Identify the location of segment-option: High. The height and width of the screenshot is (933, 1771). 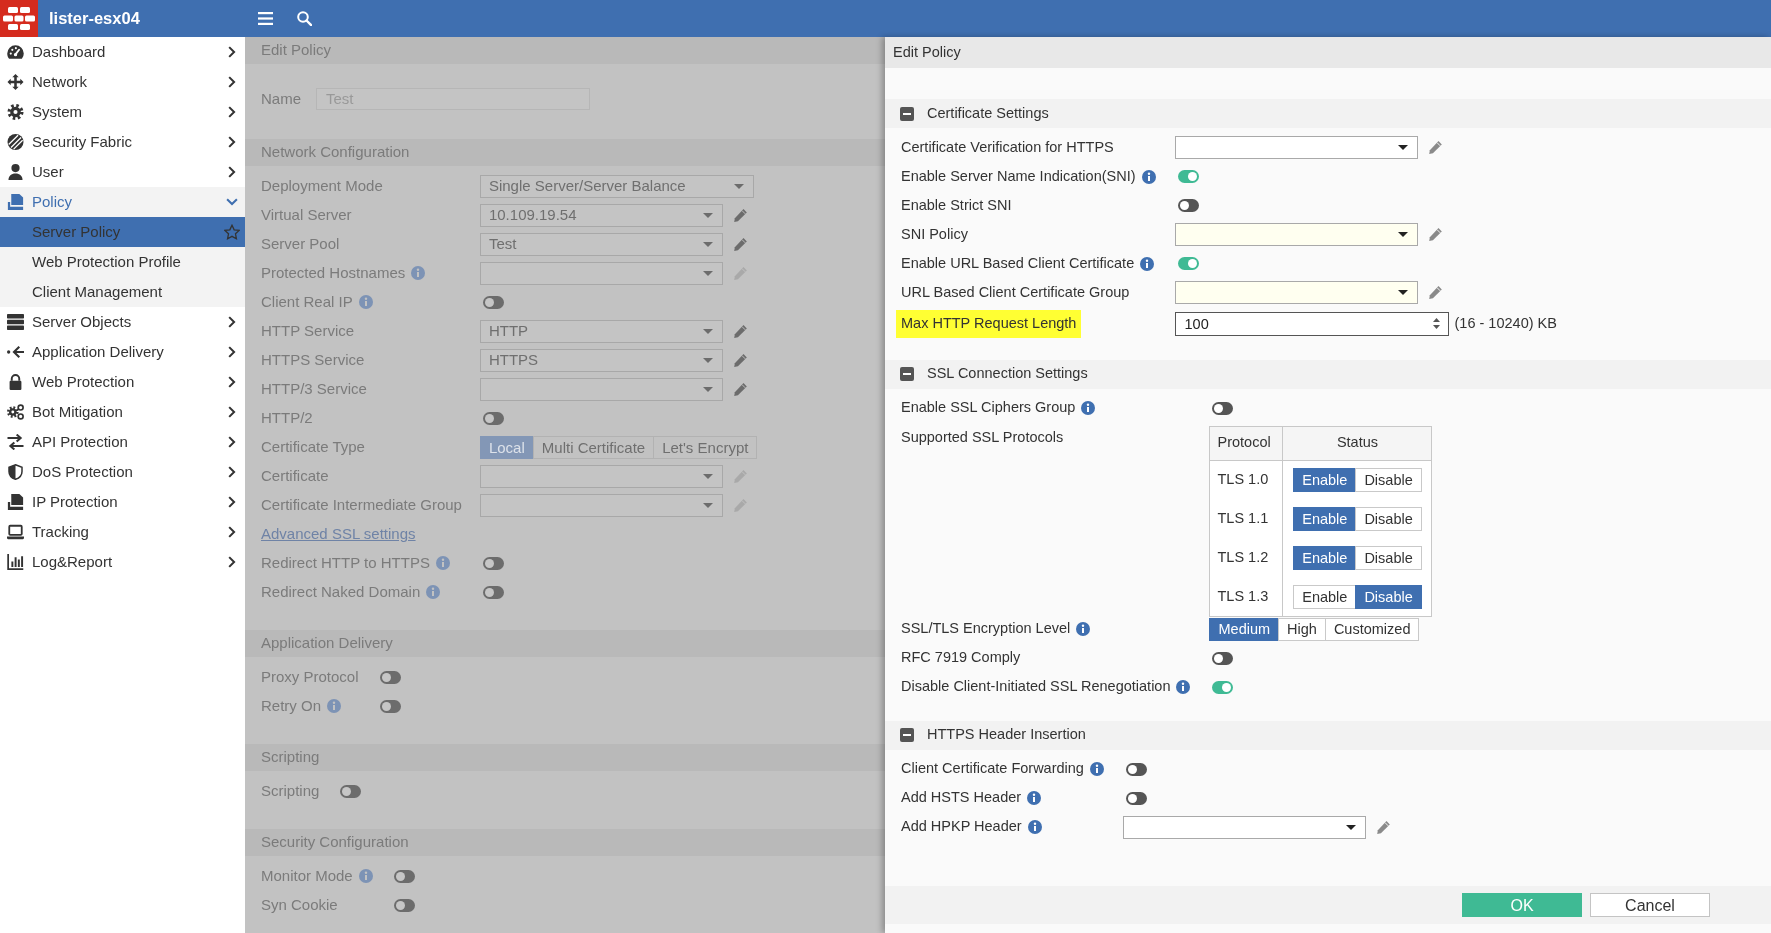
(1302, 629).